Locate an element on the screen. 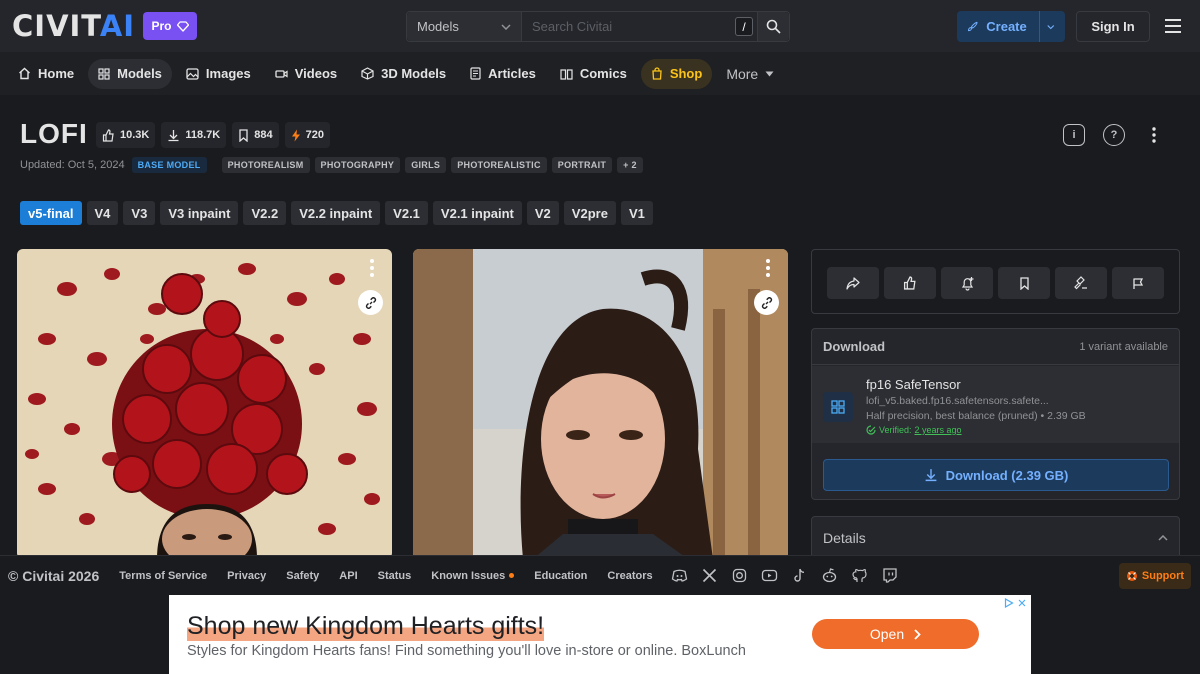 The height and width of the screenshot is (674, 1200). gavel-icon is located at coordinates (1080, 283).